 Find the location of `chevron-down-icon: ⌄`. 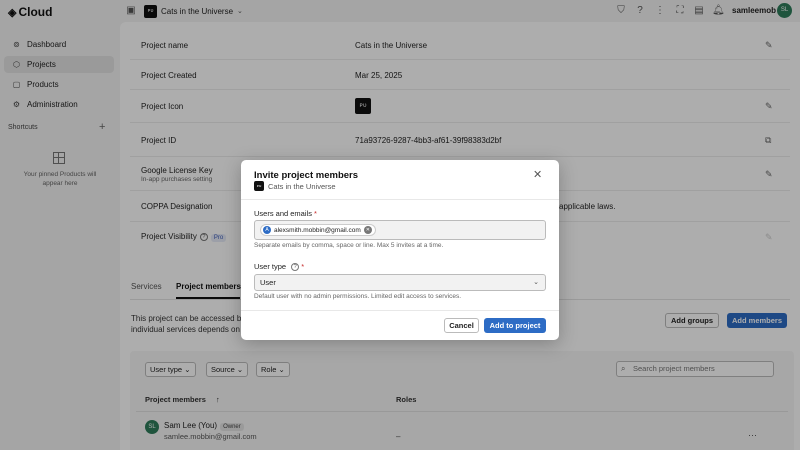

chevron-down-icon: ⌄ is located at coordinates (536, 282).